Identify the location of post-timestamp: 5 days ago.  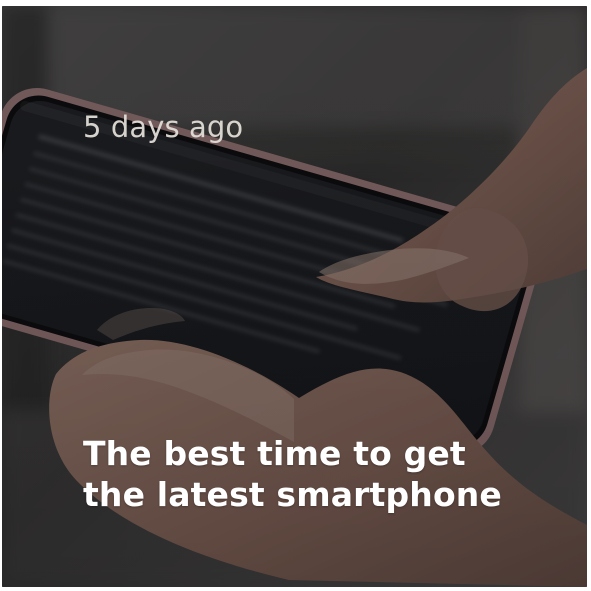
(163, 127).